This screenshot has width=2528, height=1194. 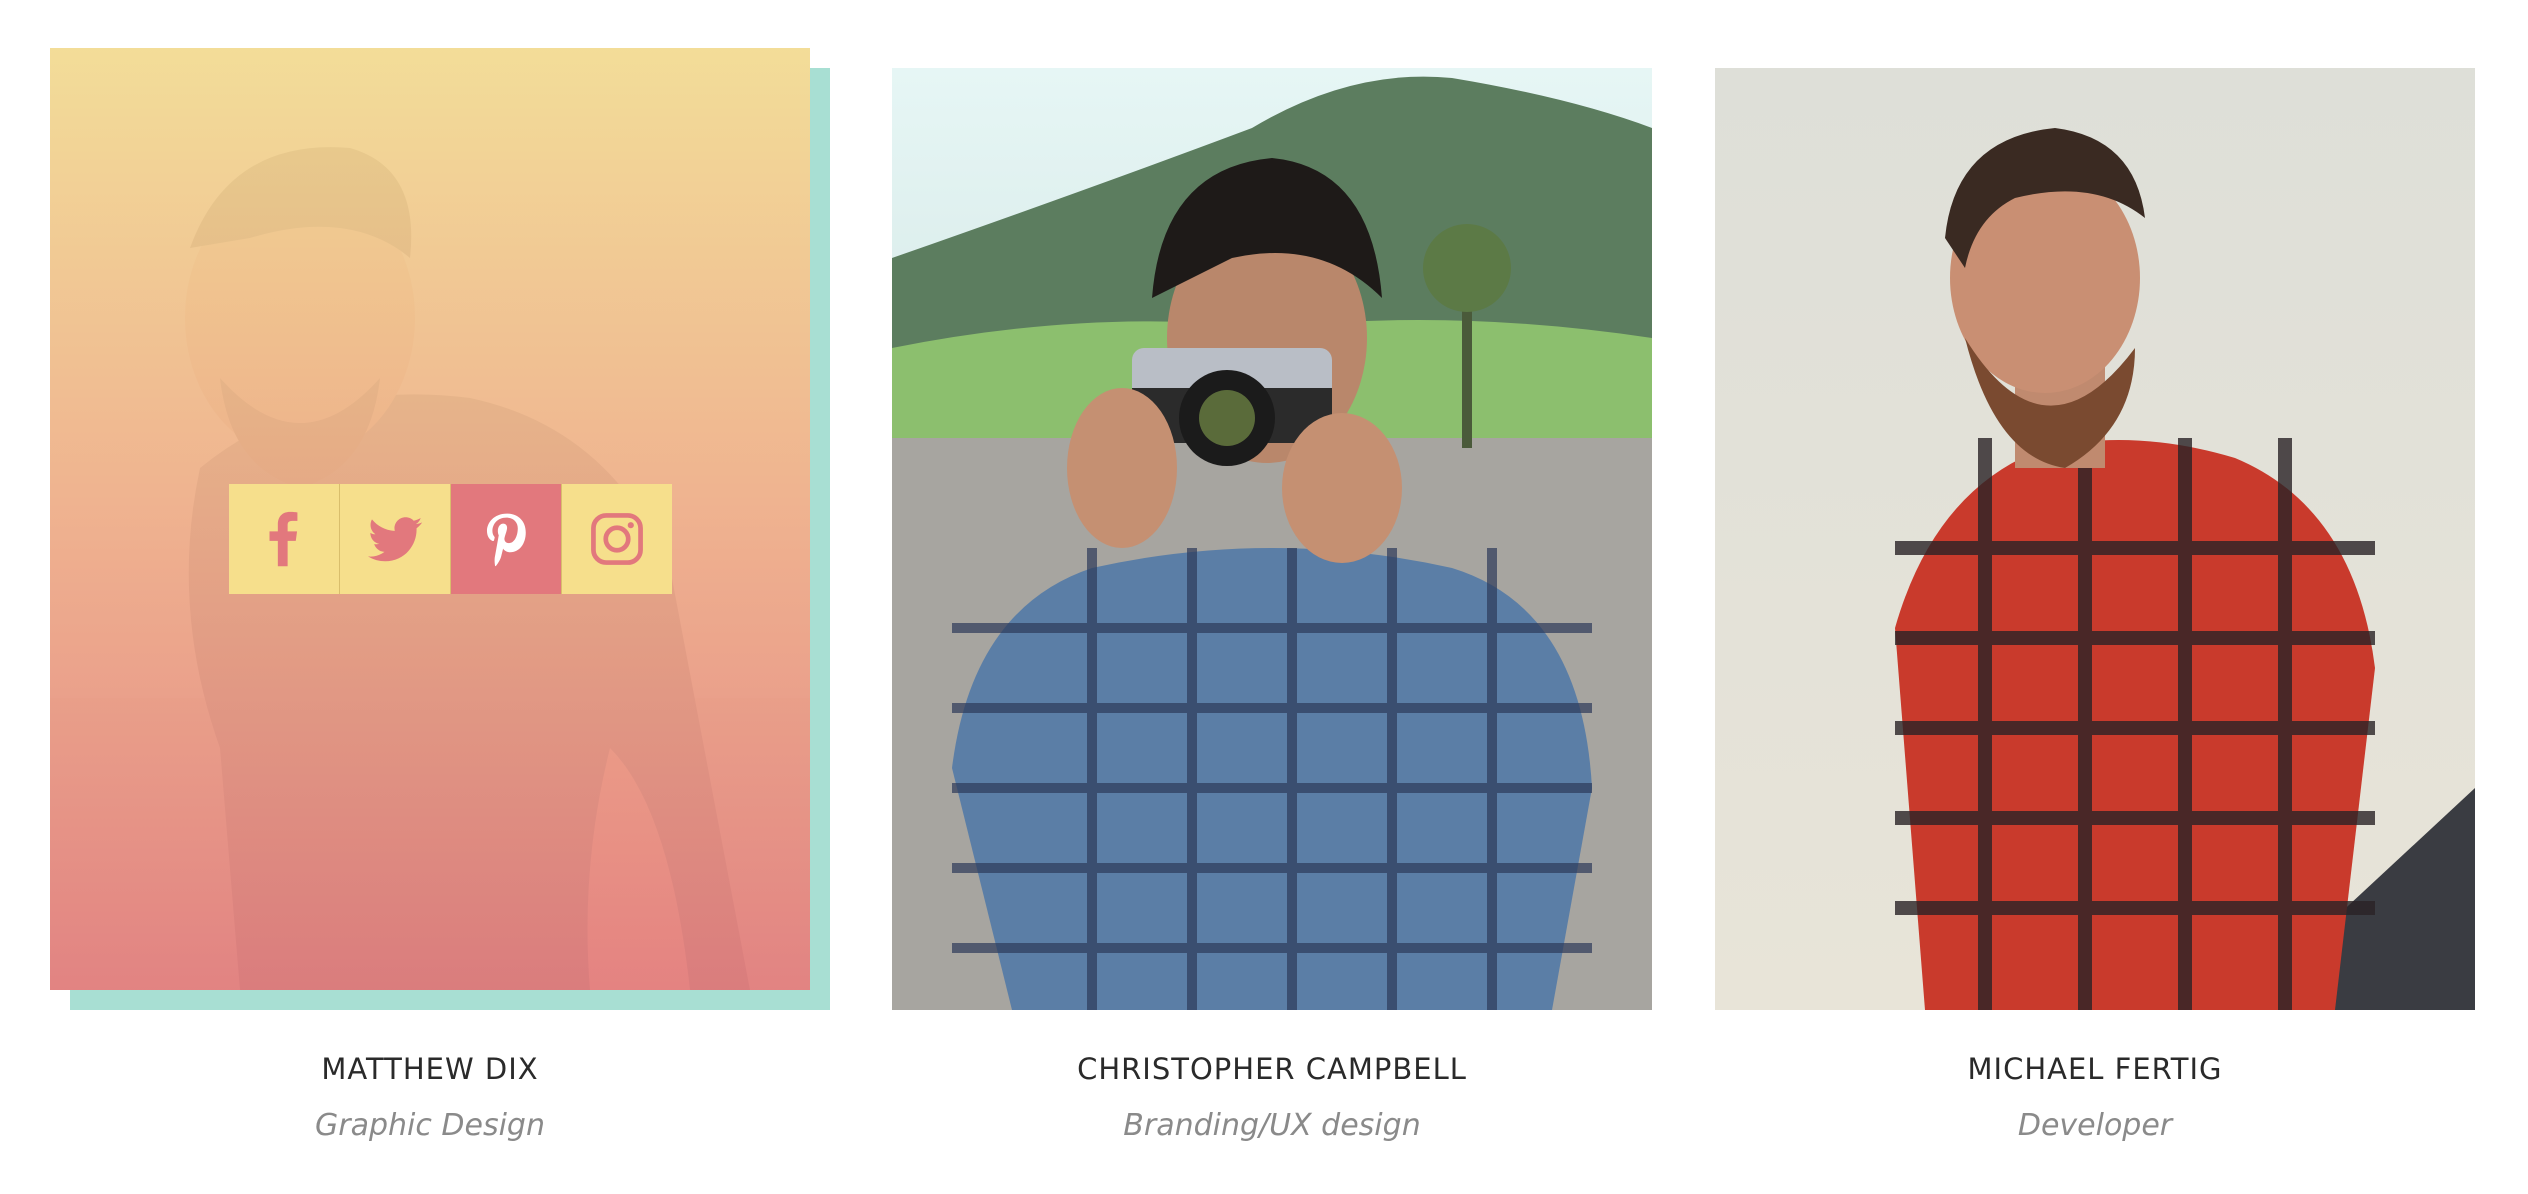 What do you see at coordinates (430, 1069) in the screenshot?
I see `member-name: MATTHEW DIX` at bounding box center [430, 1069].